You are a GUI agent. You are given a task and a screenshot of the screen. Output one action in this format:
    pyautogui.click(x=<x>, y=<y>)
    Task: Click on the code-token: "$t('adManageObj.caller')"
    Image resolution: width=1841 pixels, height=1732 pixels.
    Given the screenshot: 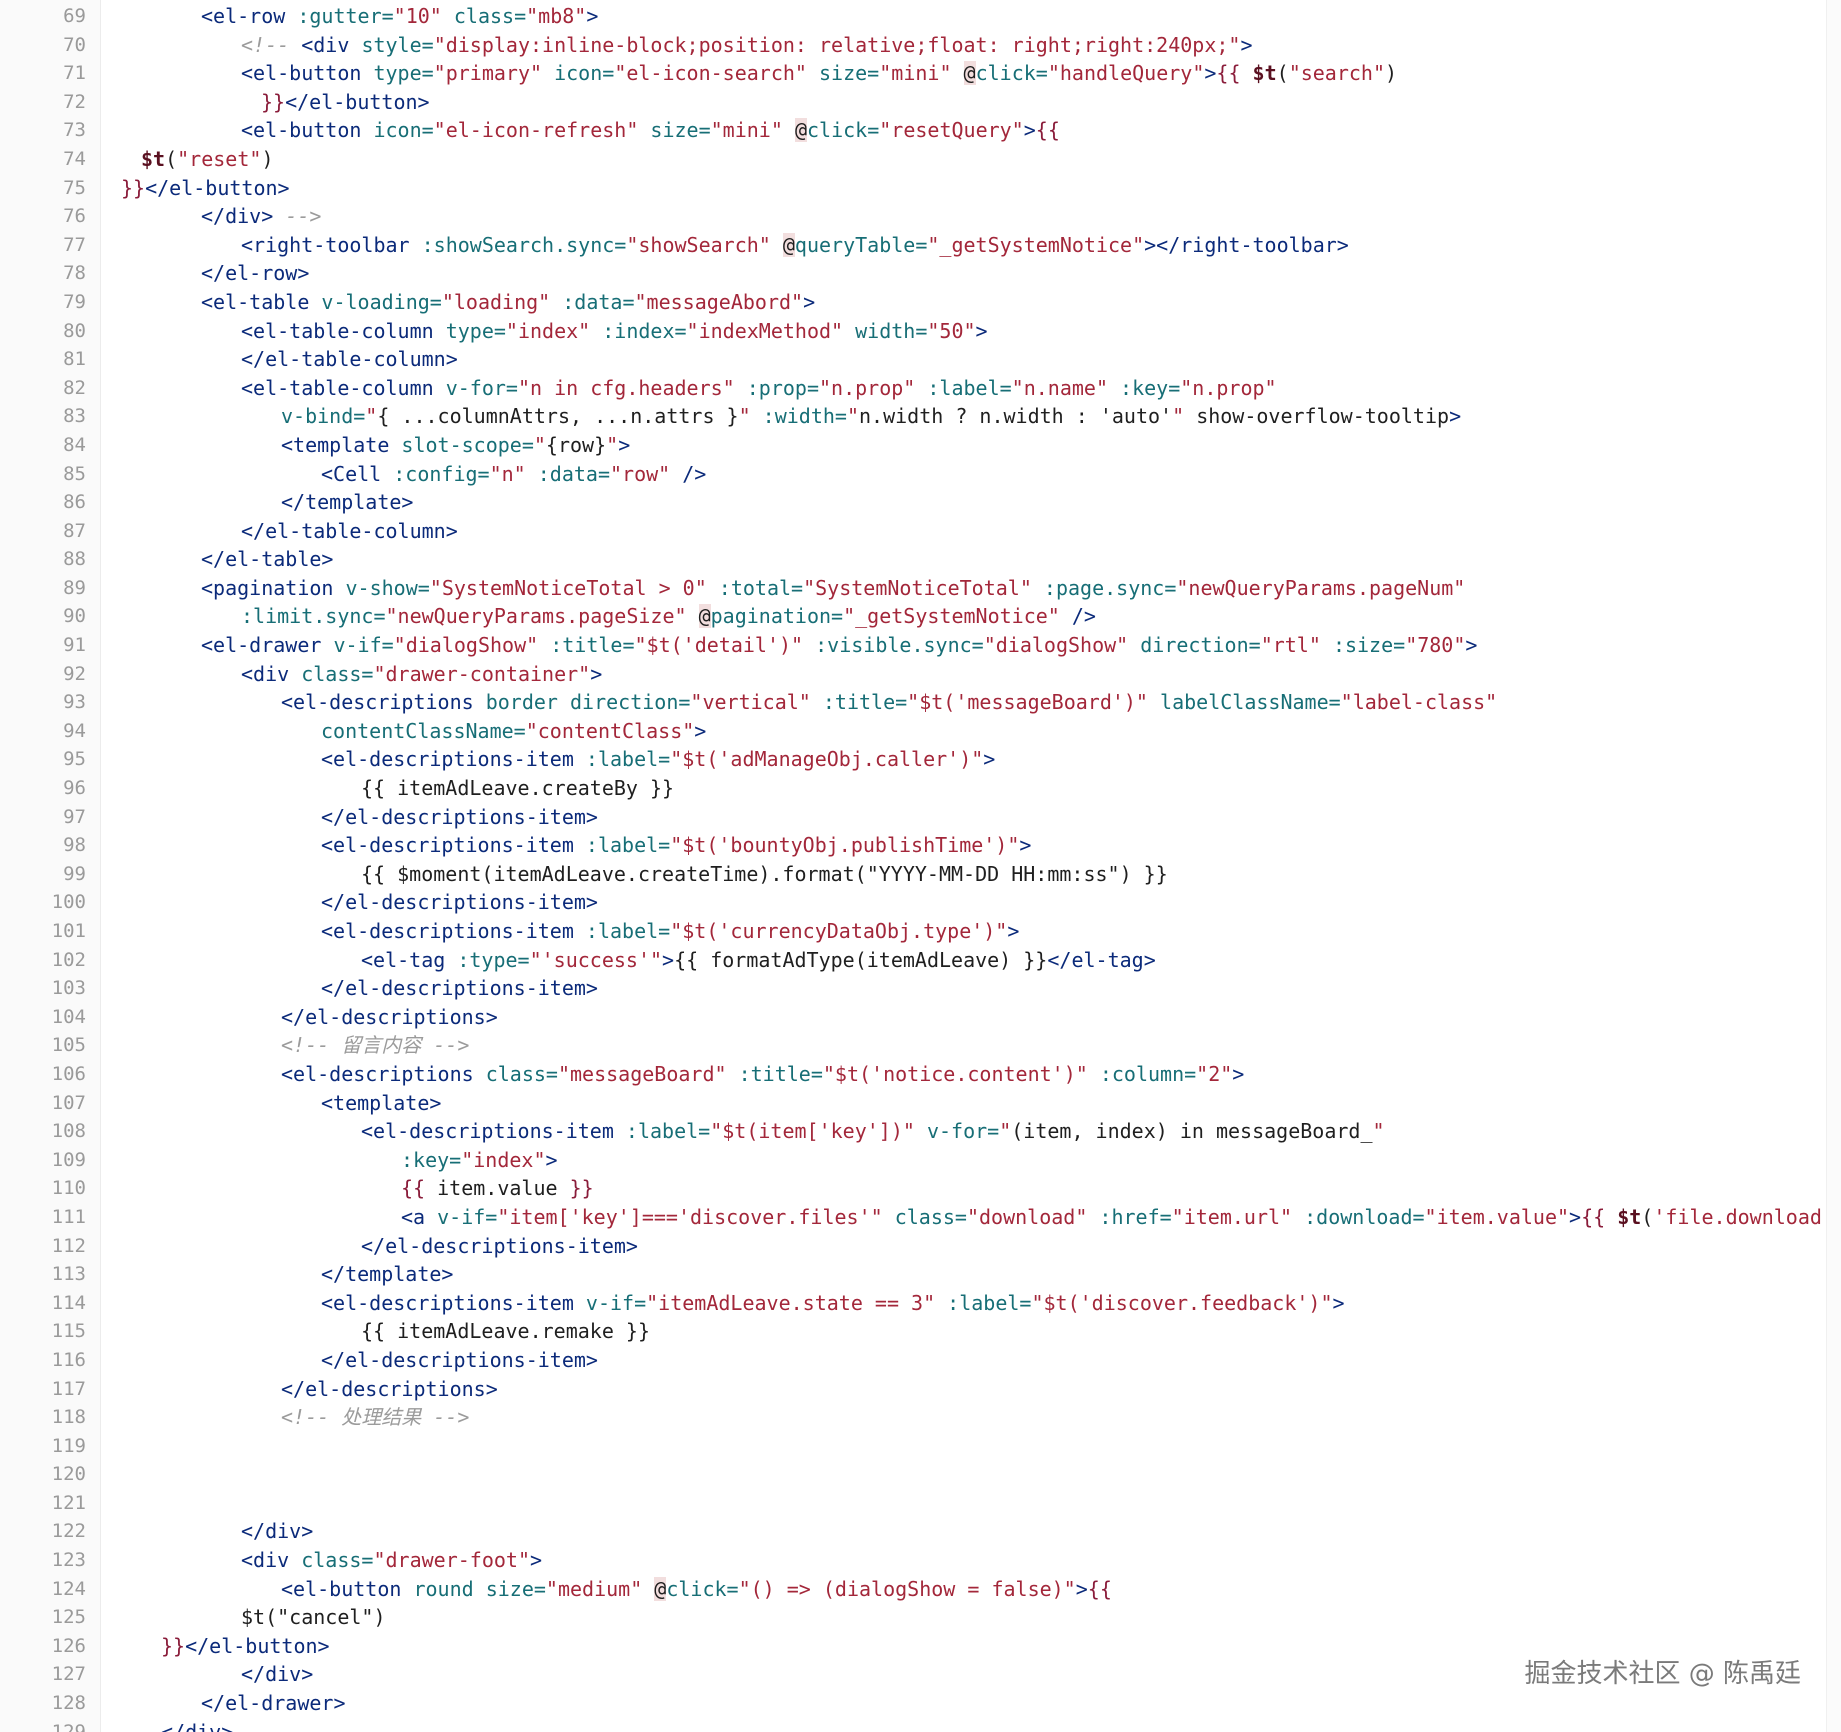 What is the action you would take?
    pyautogui.click(x=827, y=759)
    